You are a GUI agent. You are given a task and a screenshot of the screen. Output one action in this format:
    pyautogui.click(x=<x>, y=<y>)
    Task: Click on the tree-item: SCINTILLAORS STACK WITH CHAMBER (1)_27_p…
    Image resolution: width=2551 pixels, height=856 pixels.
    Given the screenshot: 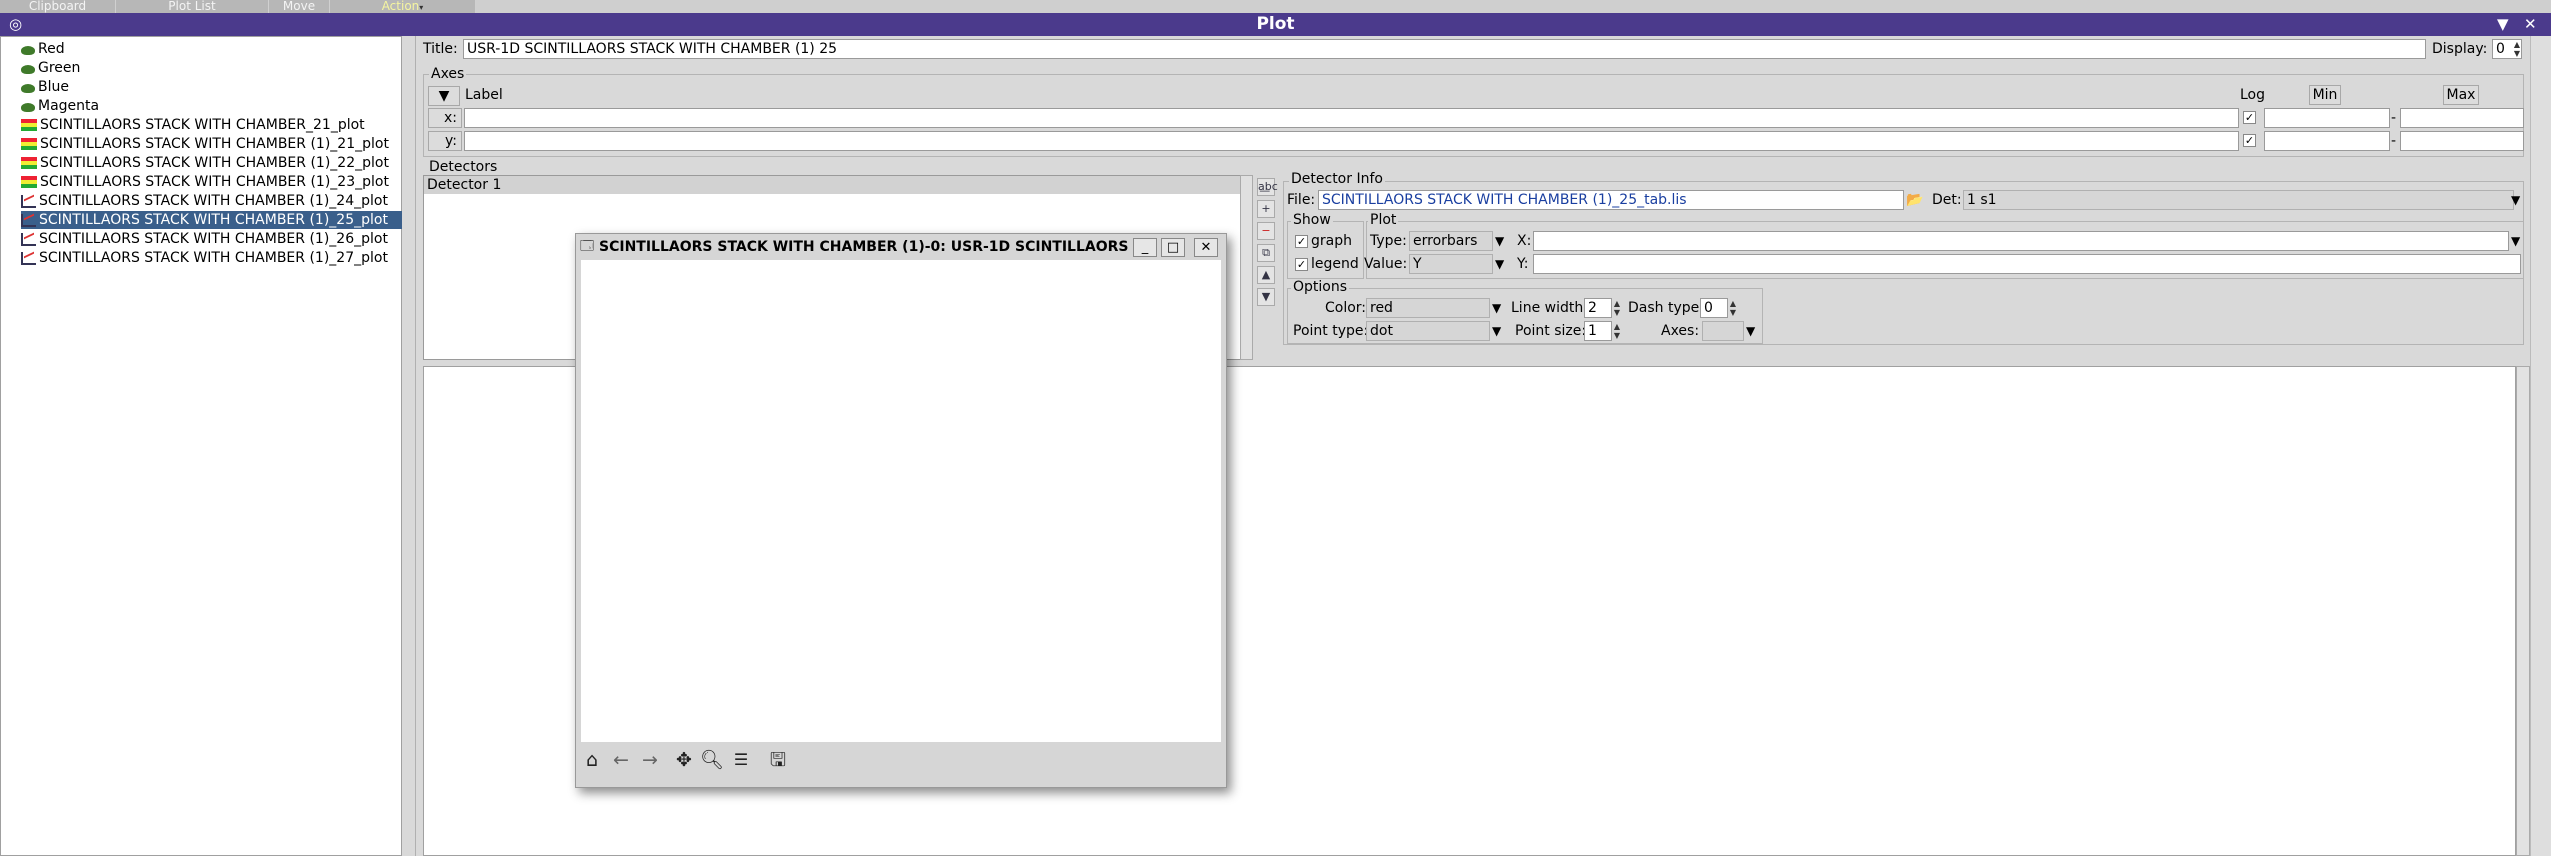 What is the action you would take?
    pyautogui.click(x=204, y=258)
    